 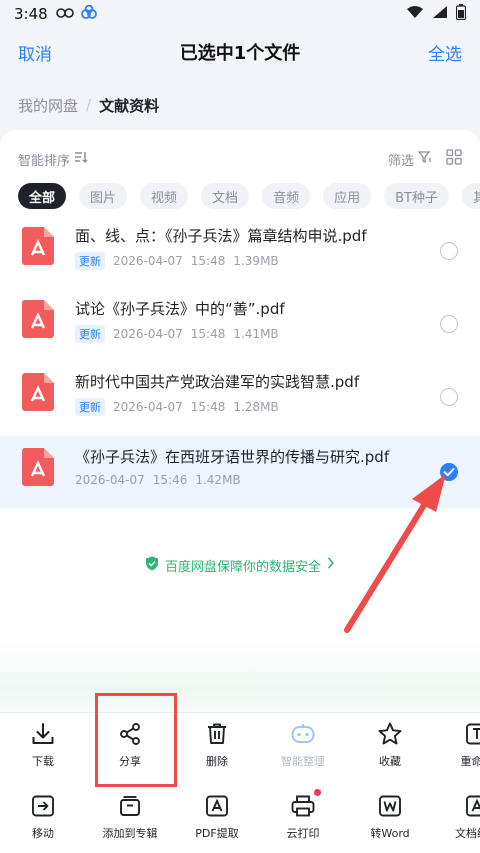 I want to click on smart-organize-button: 智能整理, so click(x=303, y=743).